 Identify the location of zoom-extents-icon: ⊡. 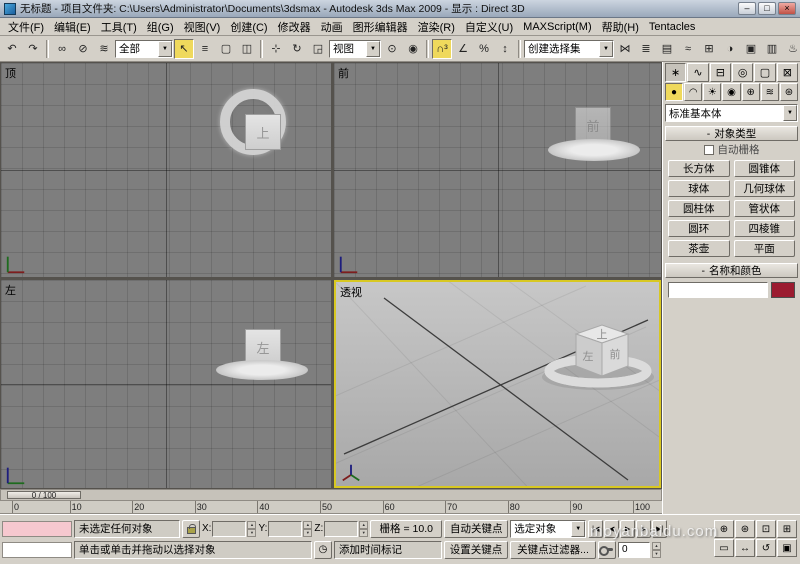
(766, 529).